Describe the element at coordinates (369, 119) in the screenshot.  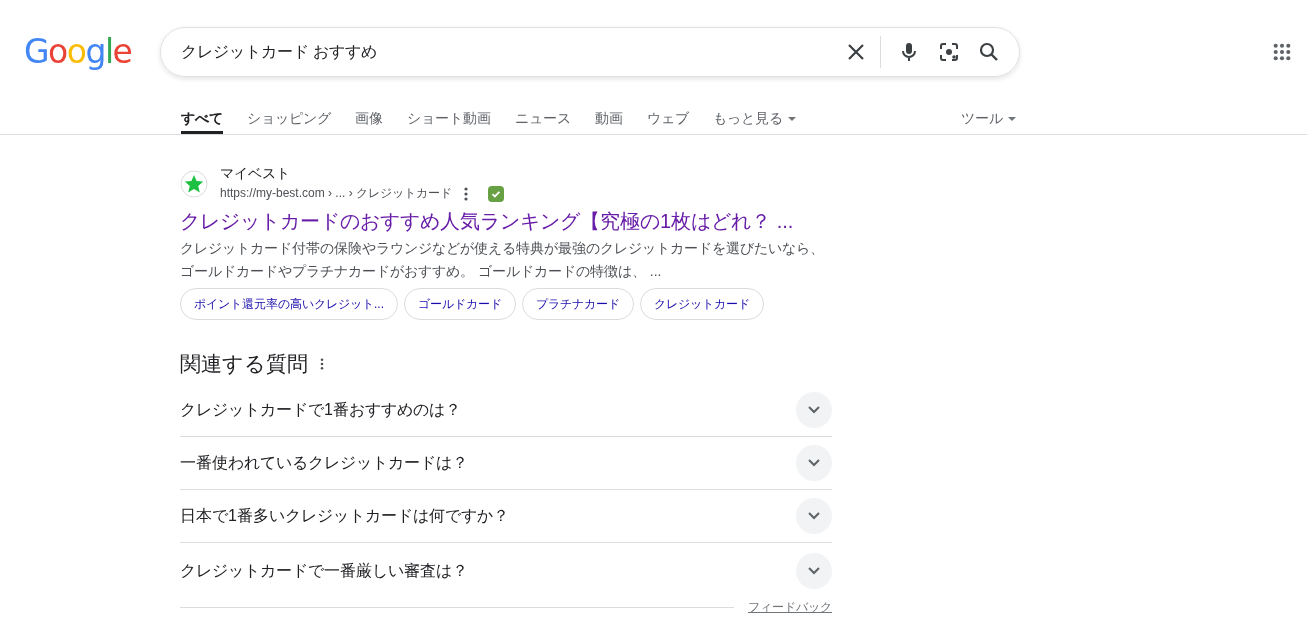
I see `search-tab: 画像` at that location.